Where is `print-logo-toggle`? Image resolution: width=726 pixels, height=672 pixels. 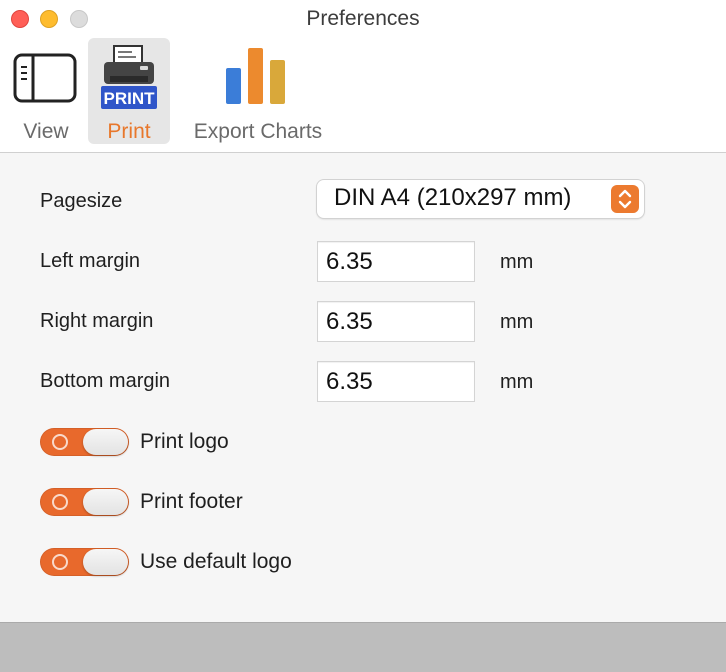
print-logo-toggle is located at coordinates (84, 442).